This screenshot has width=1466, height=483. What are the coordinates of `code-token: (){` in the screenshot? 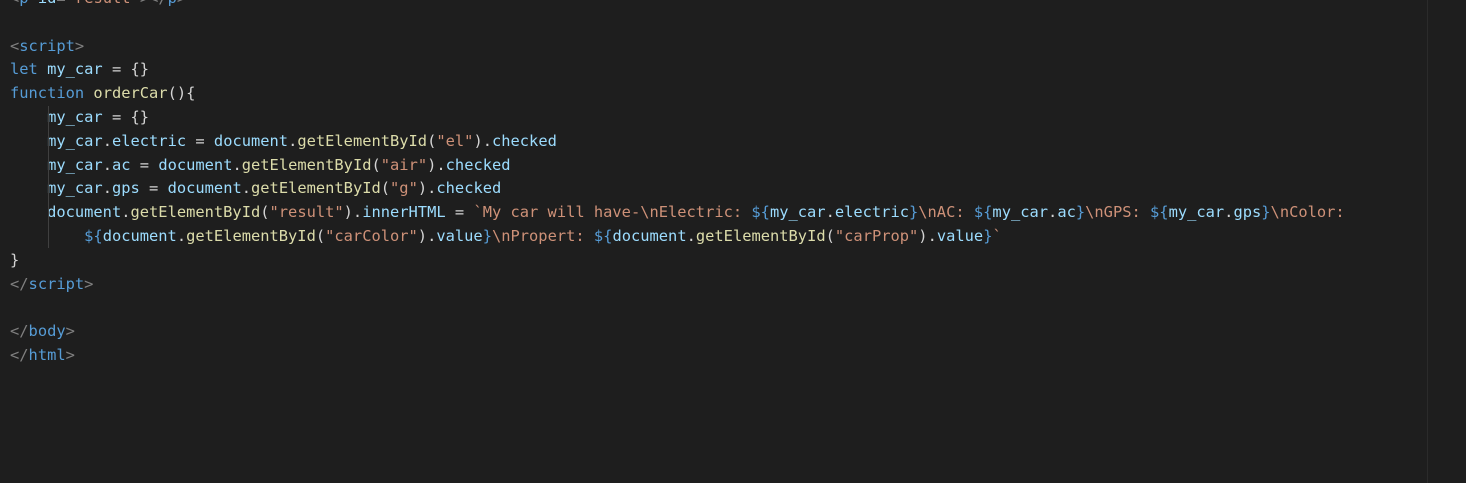 It's located at (181, 93).